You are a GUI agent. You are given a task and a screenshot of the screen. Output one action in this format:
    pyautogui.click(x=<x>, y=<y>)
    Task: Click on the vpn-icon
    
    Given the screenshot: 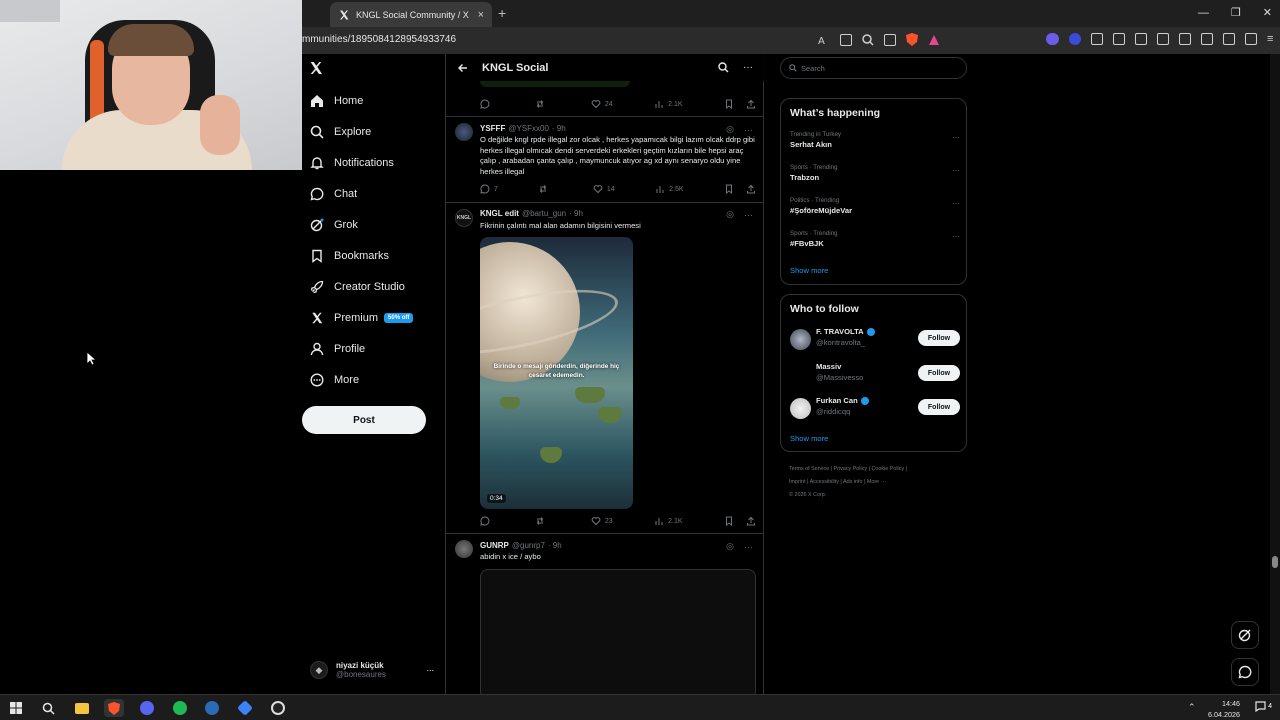 What is the action you would take?
    pyautogui.click(x=1251, y=39)
    